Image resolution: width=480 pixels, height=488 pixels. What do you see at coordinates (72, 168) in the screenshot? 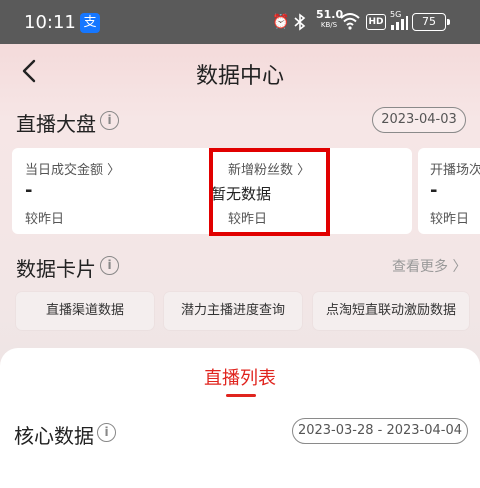
I see `metric-gmv-label: 当日成交金额 〉` at bounding box center [72, 168].